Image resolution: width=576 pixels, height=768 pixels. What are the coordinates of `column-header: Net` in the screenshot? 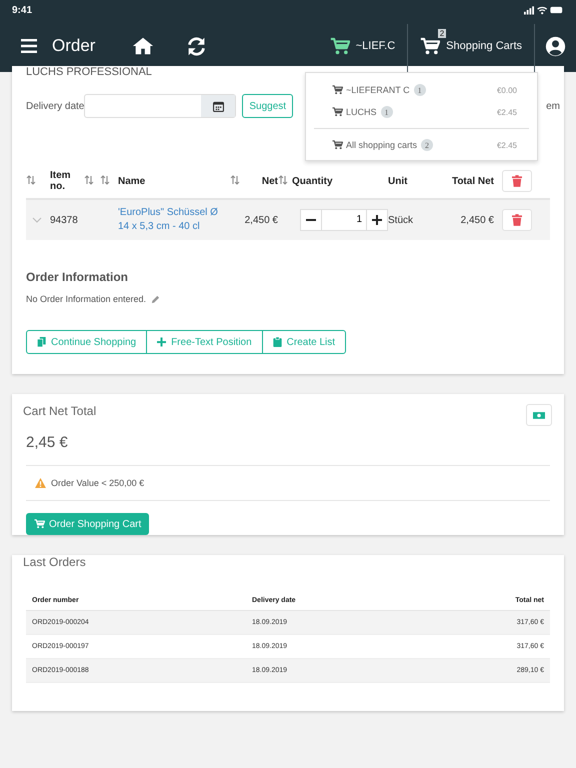 It's located at (260, 181).